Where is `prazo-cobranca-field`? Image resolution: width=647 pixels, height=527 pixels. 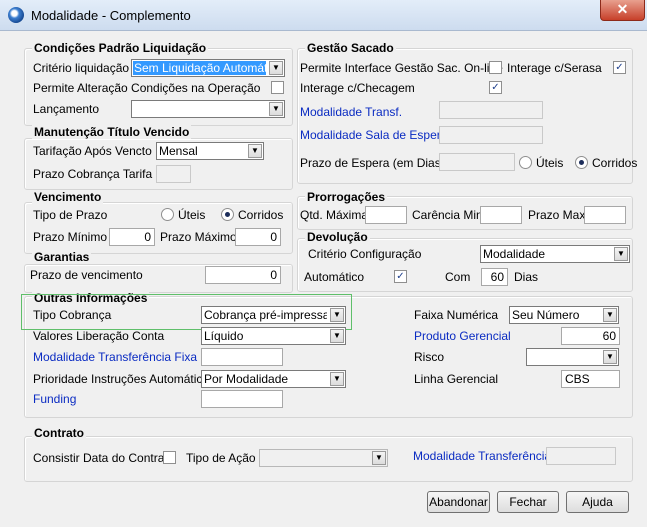 prazo-cobranca-field is located at coordinates (173, 174).